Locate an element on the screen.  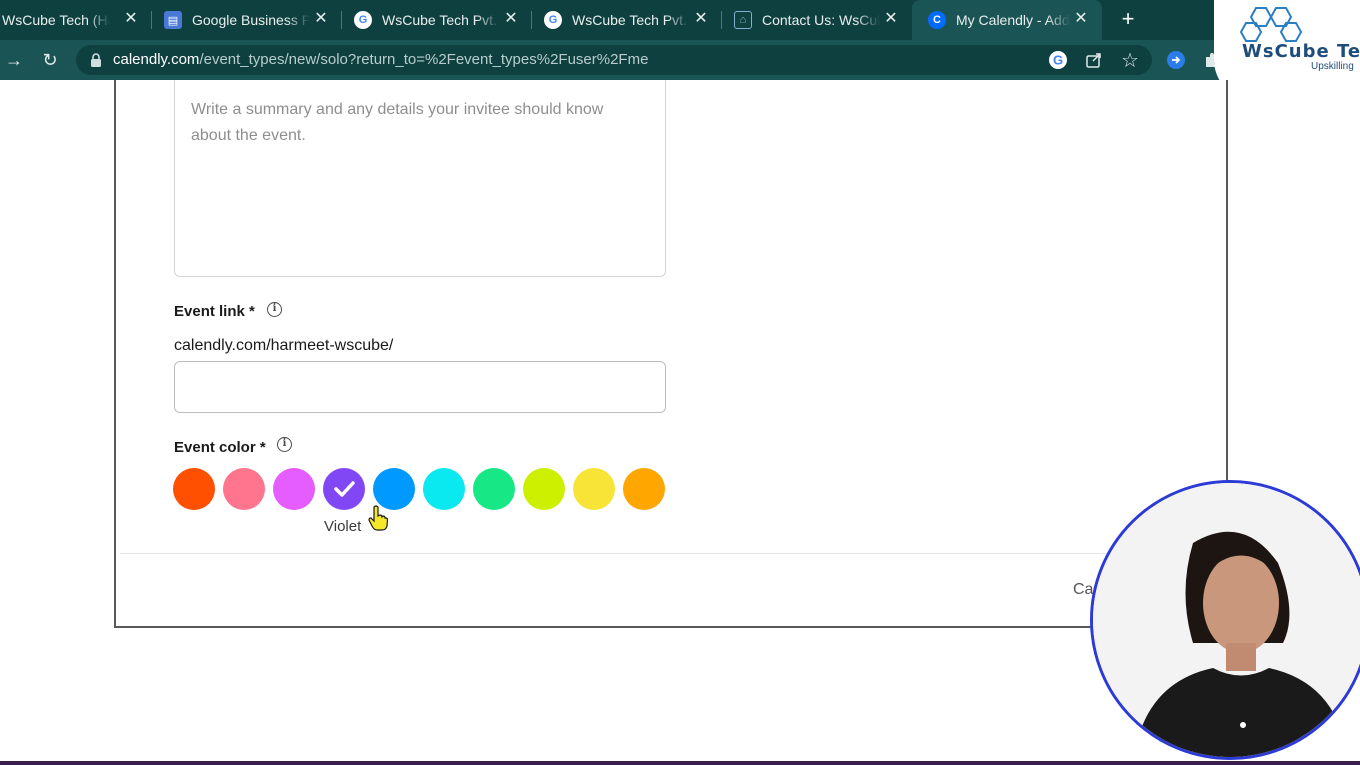
tab-wscube-tech-pvt-1: G WsCube Tech Pvt. L ✕ is located at coordinates (437, 20).